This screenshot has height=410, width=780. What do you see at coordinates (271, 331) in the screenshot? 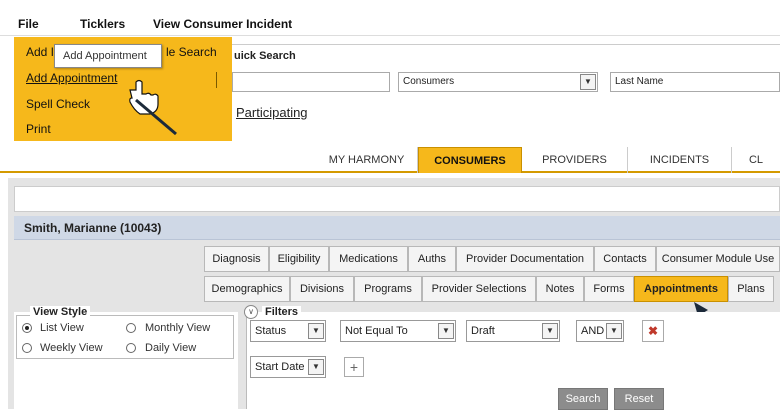
I see `filter-field-value: Status` at bounding box center [271, 331].